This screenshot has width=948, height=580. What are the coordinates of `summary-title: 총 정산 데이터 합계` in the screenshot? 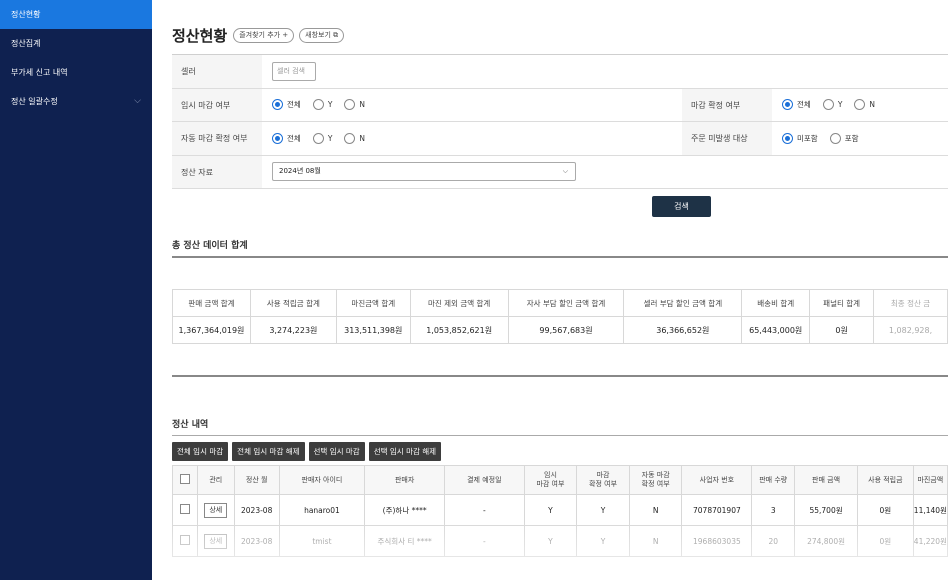 It's located at (210, 246).